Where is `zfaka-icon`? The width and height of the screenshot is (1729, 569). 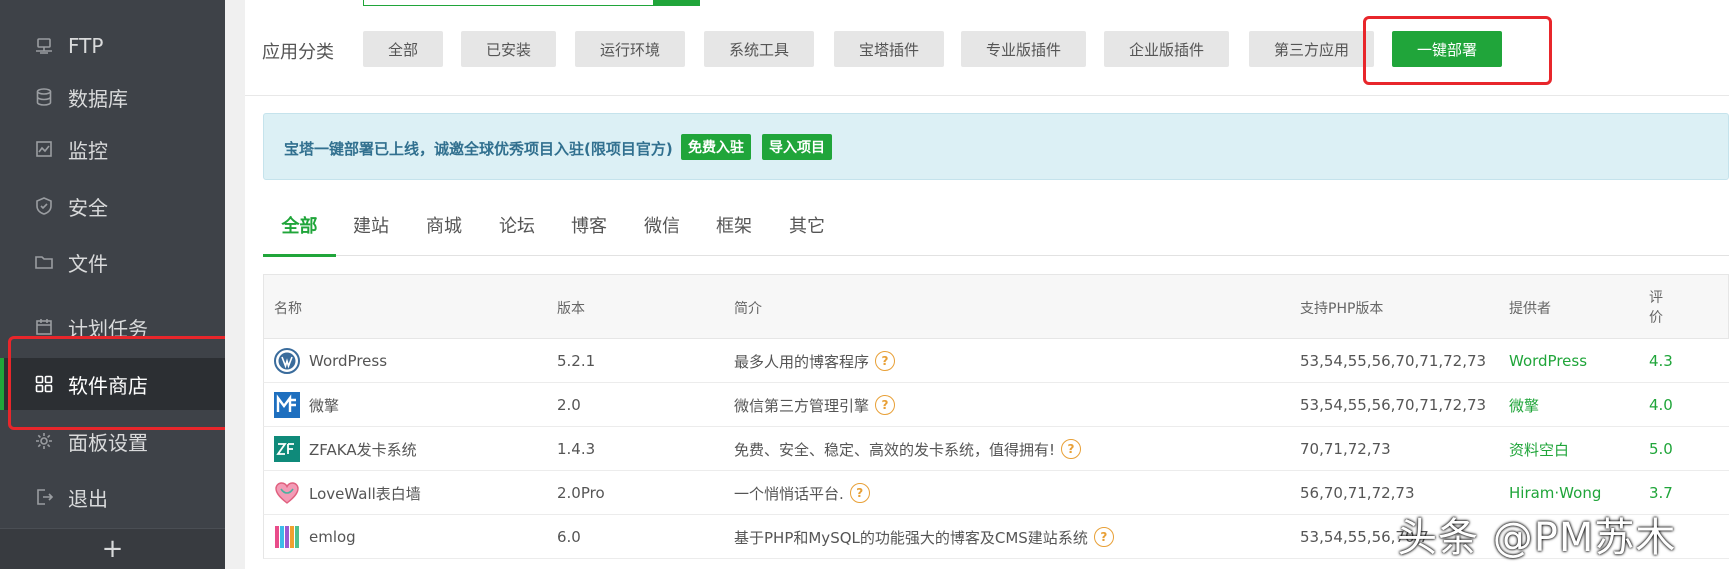 zfaka-icon is located at coordinates (287, 449).